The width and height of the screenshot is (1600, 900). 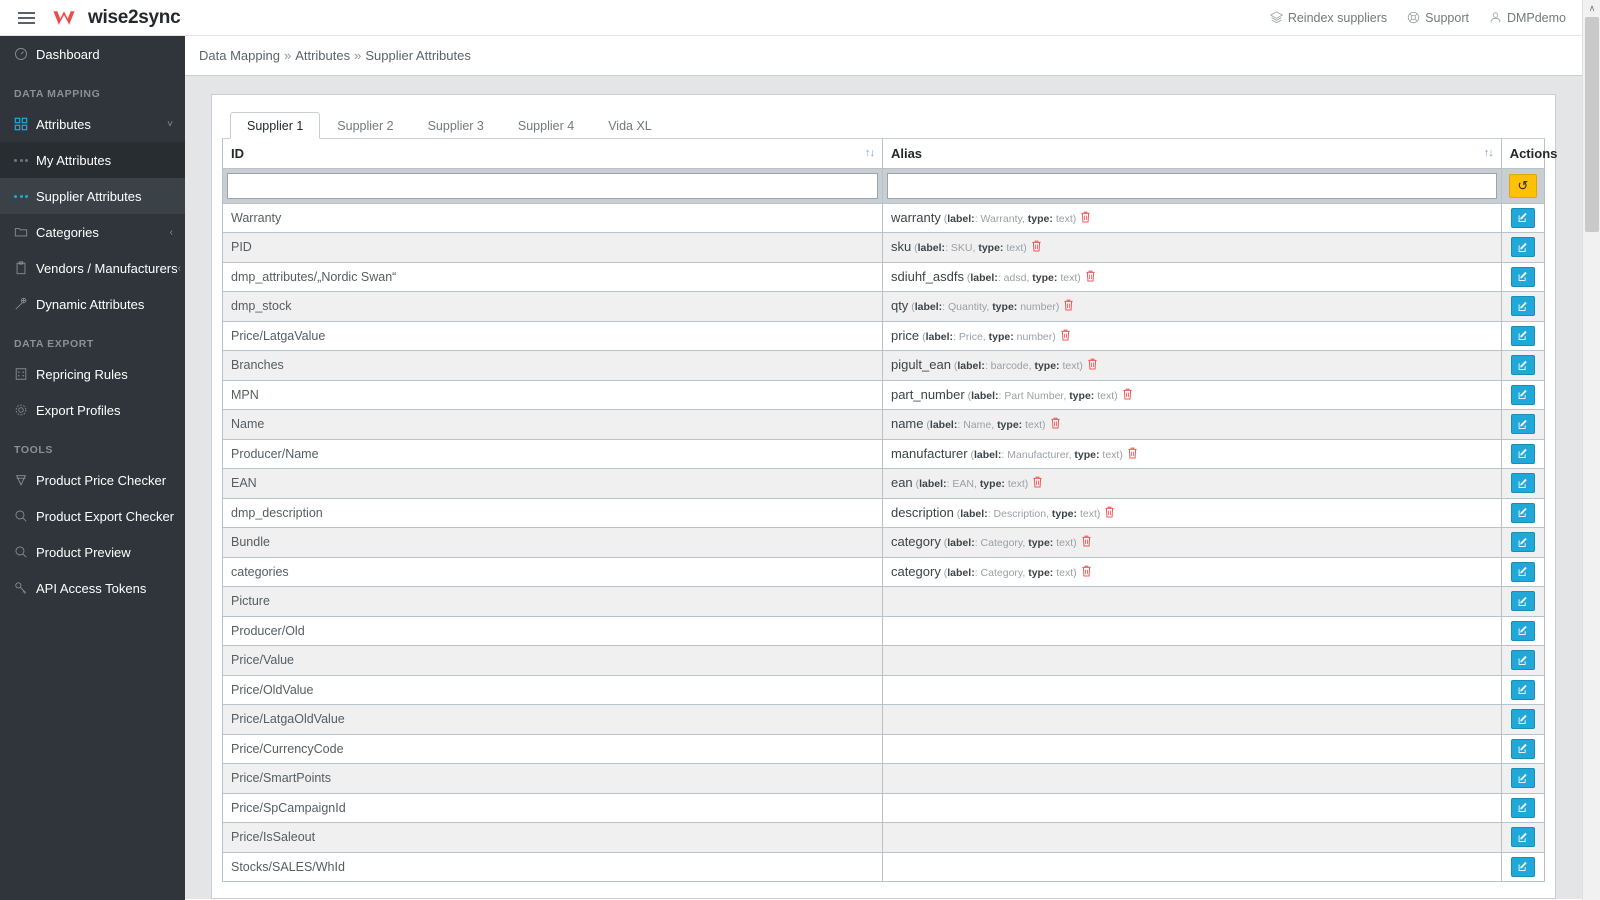 What do you see at coordinates (552, 185) in the screenshot?
I see `id-filter-input` at bounding box center [552, 185].